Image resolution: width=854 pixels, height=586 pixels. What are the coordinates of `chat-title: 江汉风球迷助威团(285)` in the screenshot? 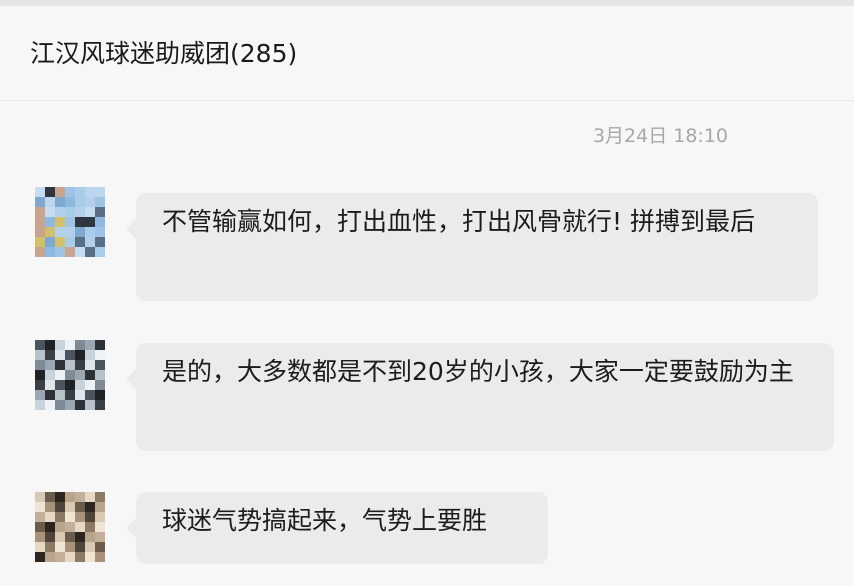 It's located at (163, 52).